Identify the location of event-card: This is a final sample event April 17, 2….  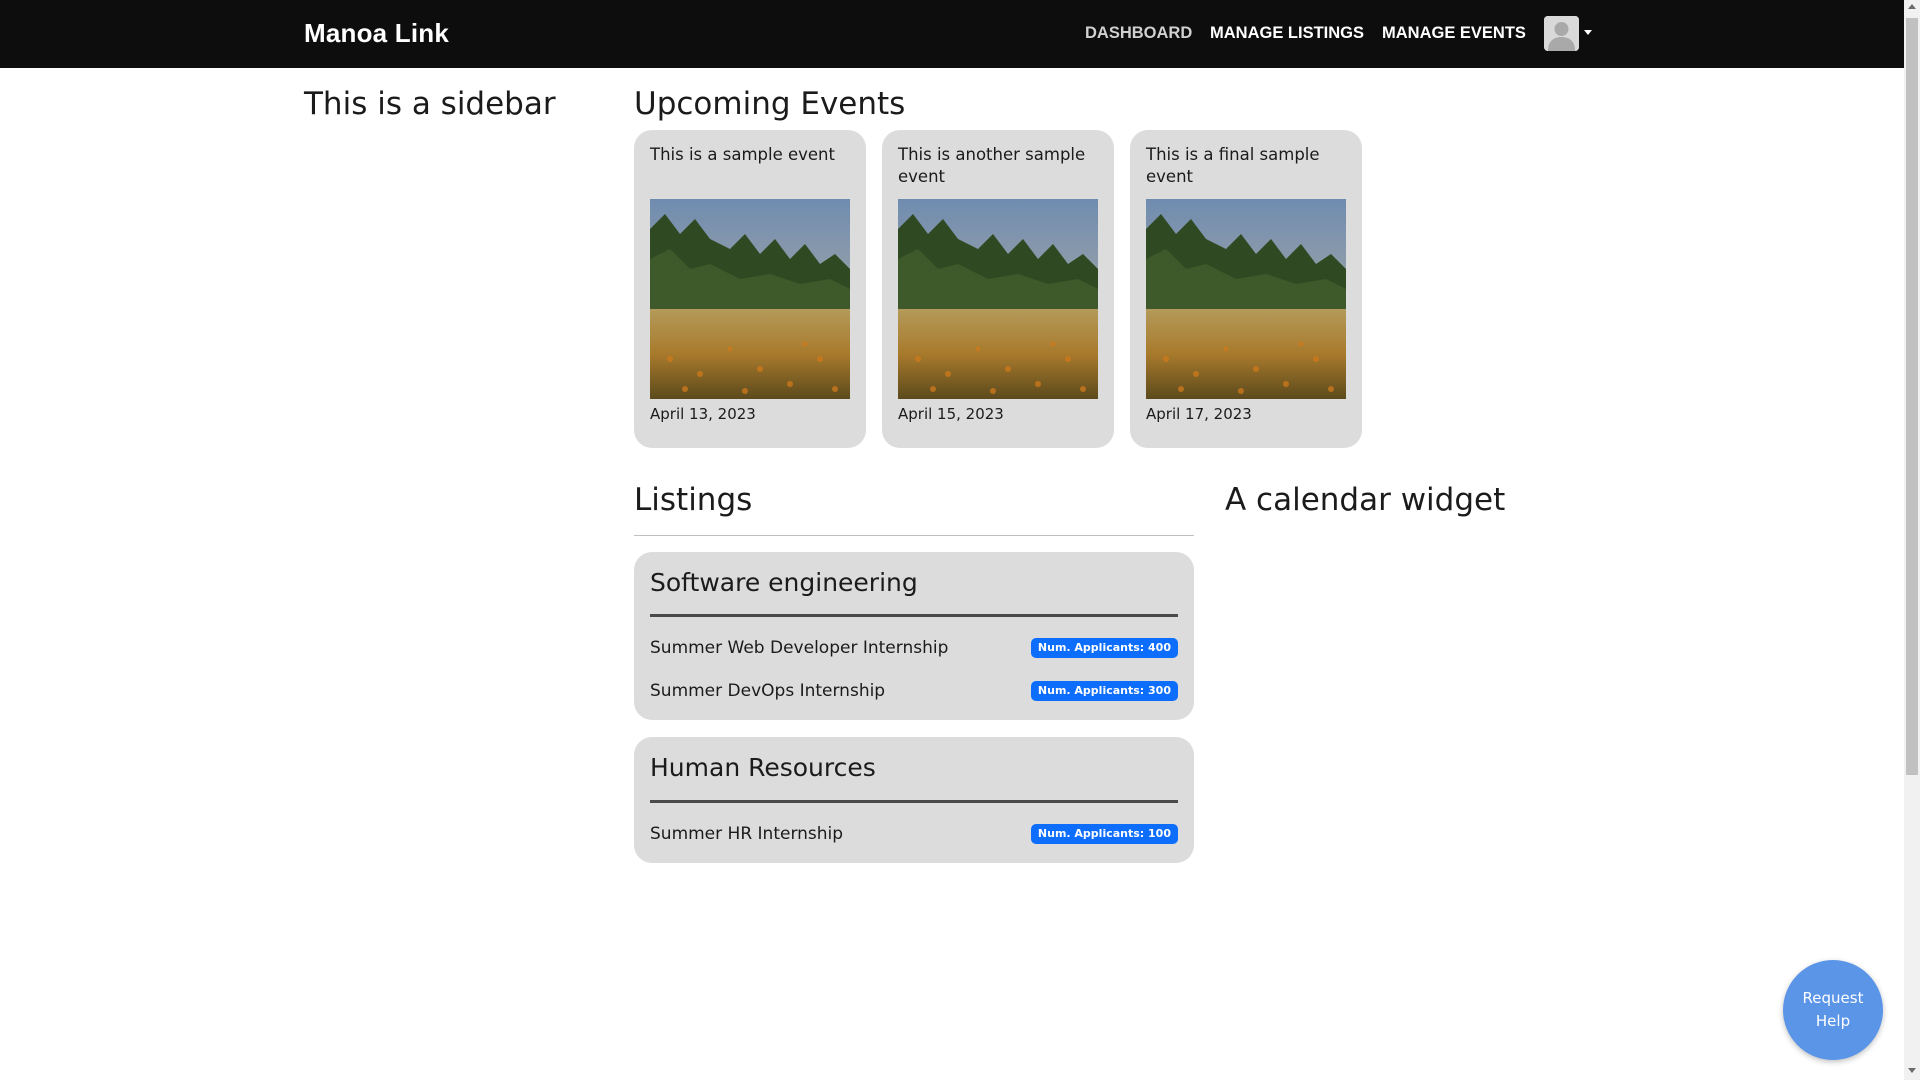
(1246, 289).